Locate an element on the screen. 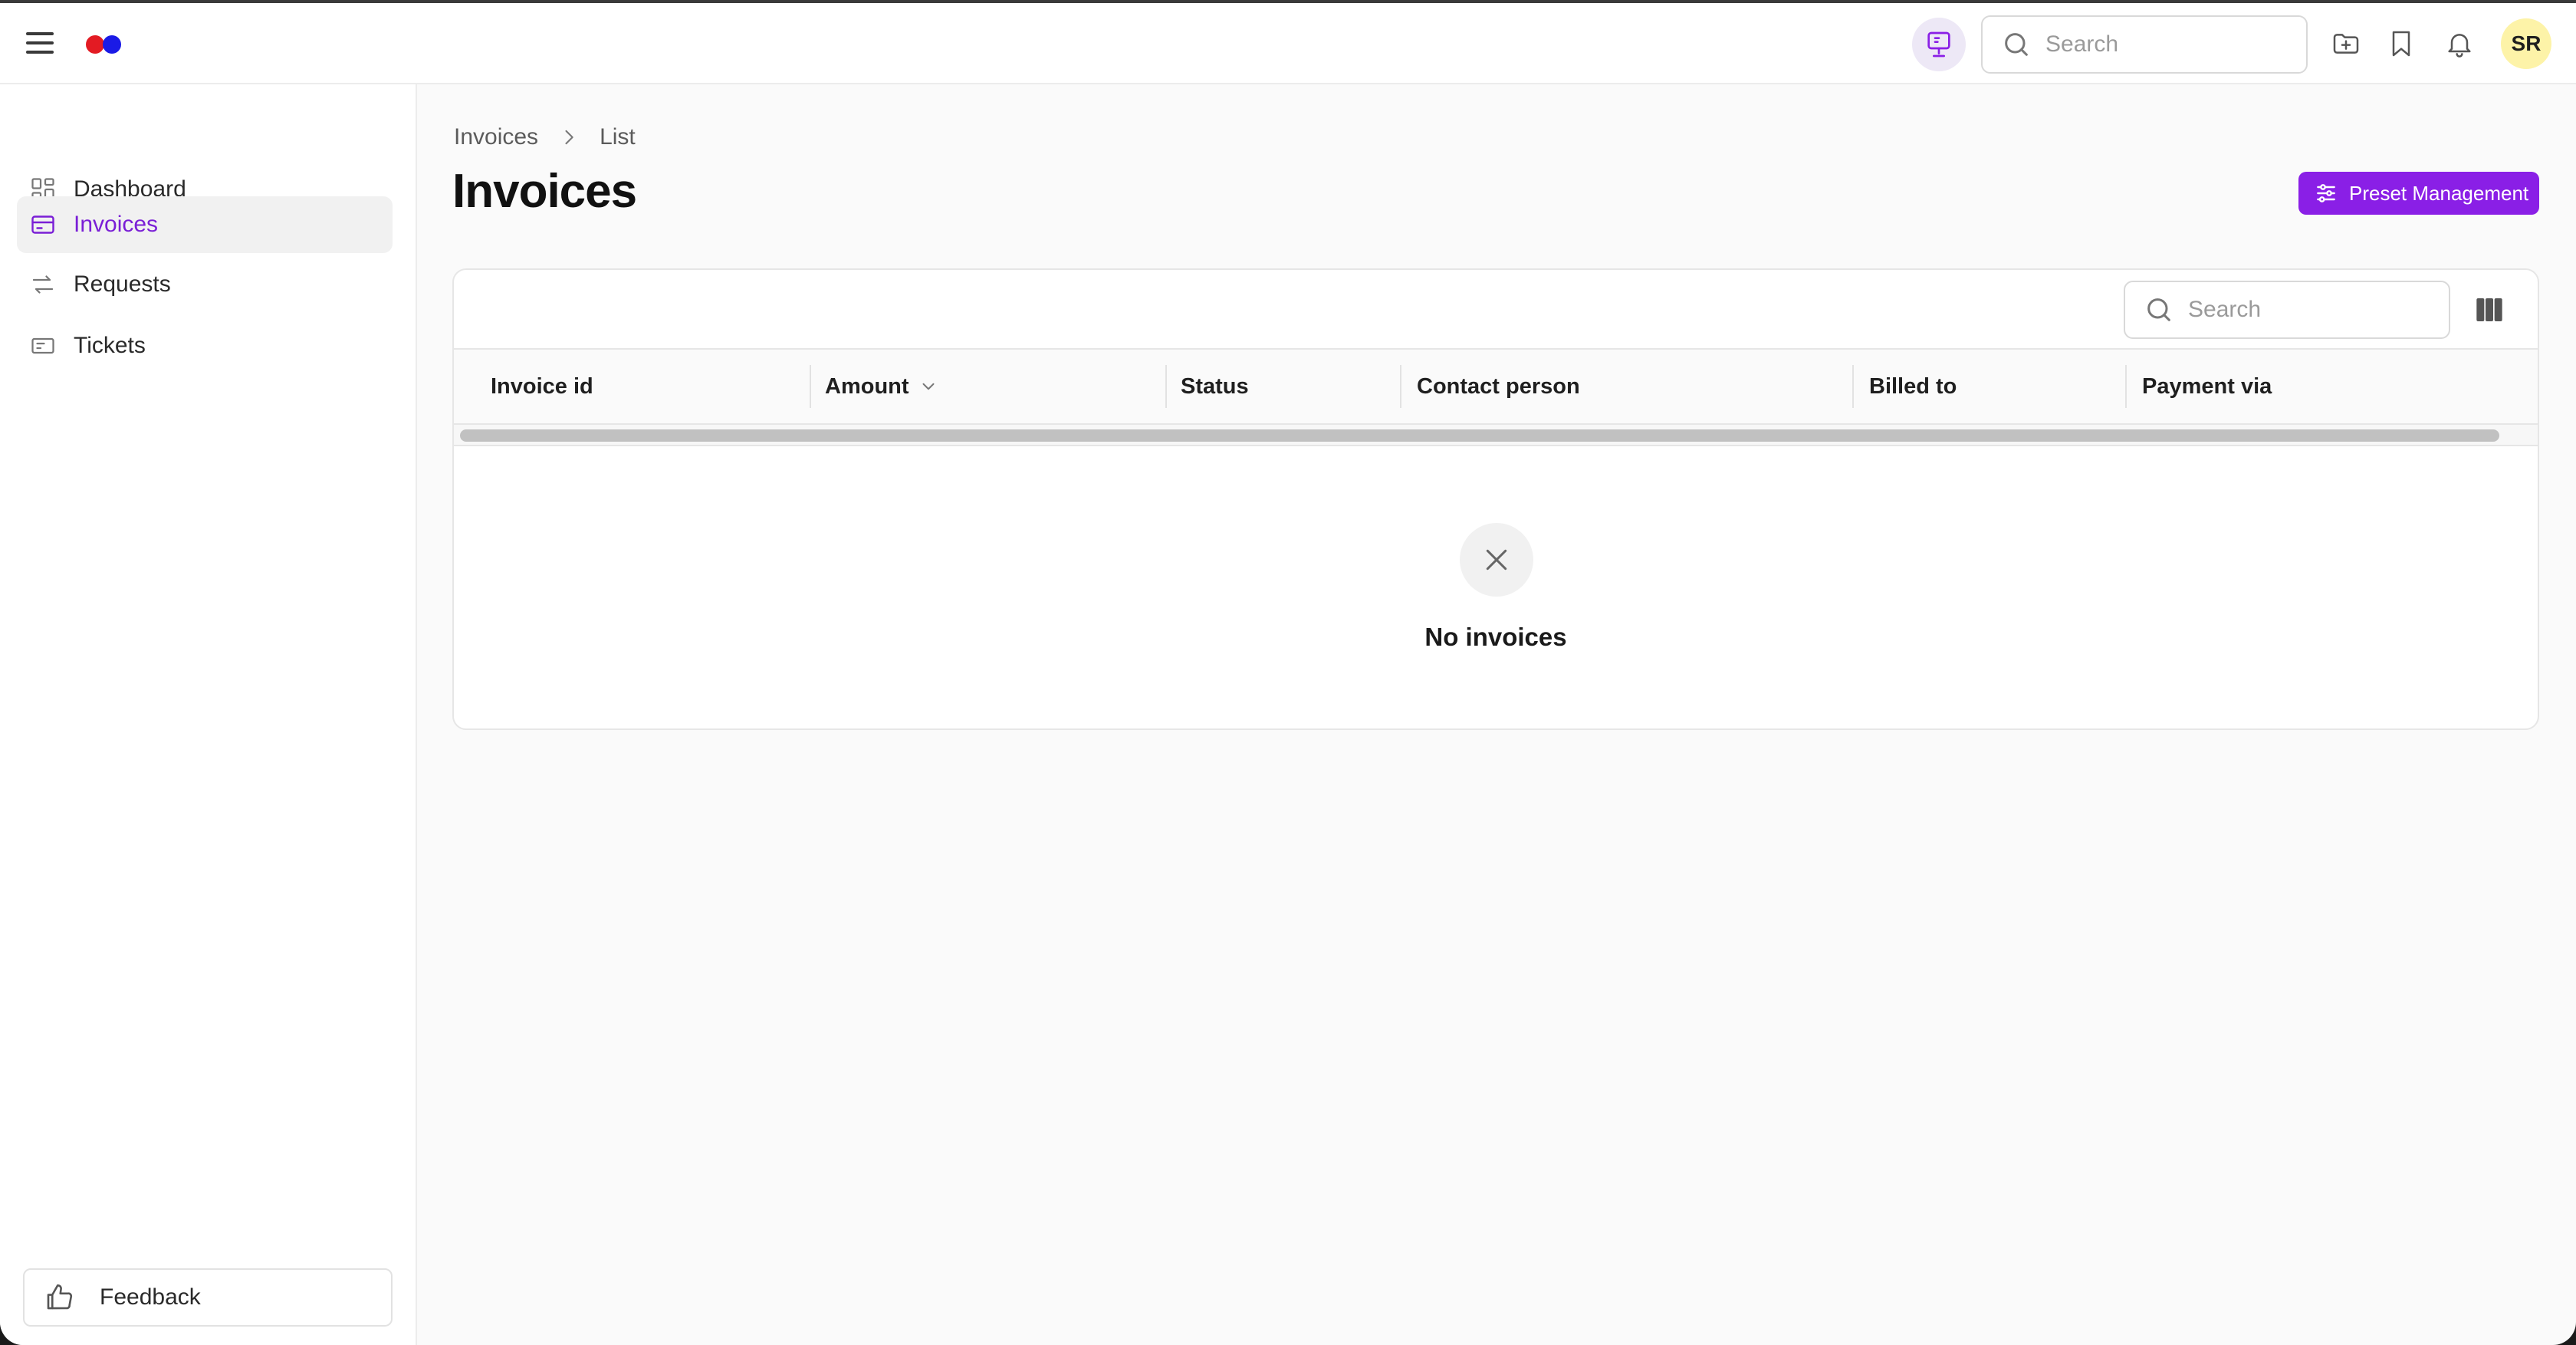  column-header-label: Payment via is located at coordinates (2207, 386).